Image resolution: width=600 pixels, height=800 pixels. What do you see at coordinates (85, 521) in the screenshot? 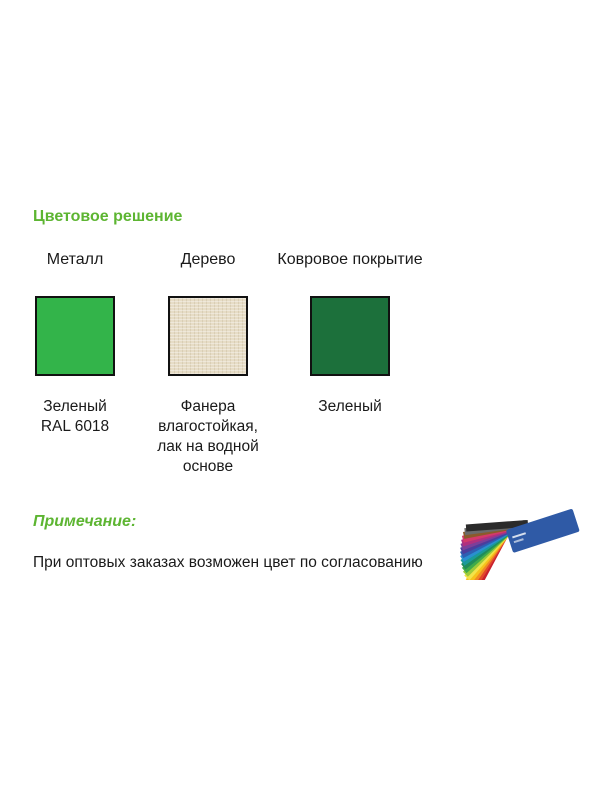
I see `note-title: Примечание:` at bounding box center [85, 521].